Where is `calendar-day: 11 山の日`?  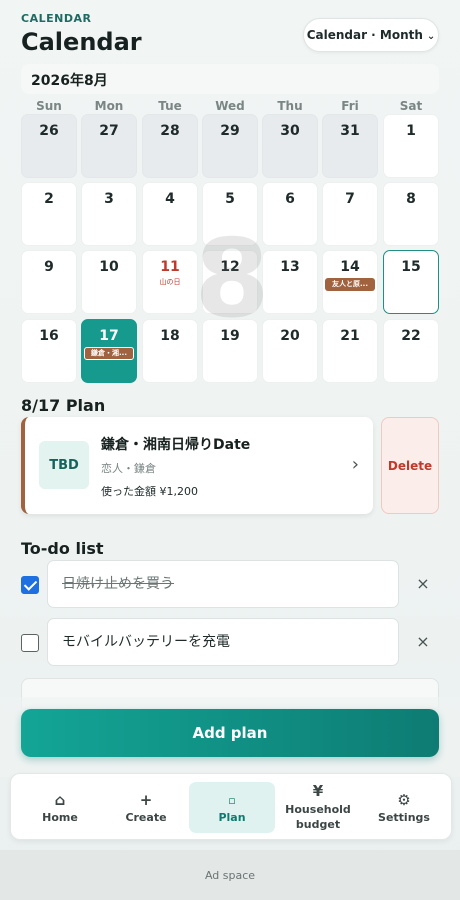
calendar-day: 11 山の日 is located at coordinates (170, 282).